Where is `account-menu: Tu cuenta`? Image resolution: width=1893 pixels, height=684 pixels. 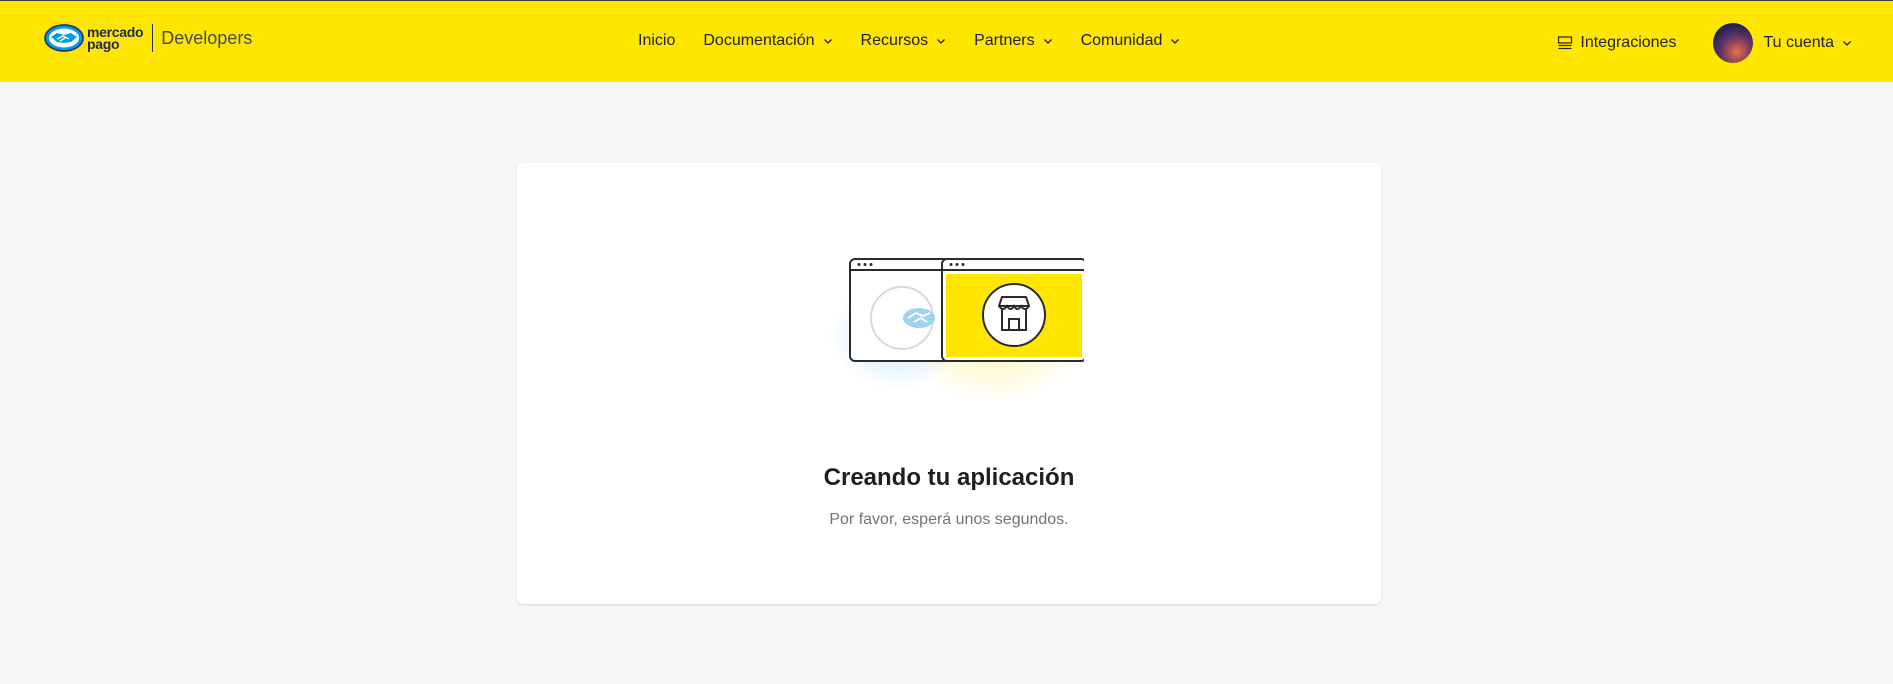 account-menu: Tu cuenta is located at coordinates (1782, 43).